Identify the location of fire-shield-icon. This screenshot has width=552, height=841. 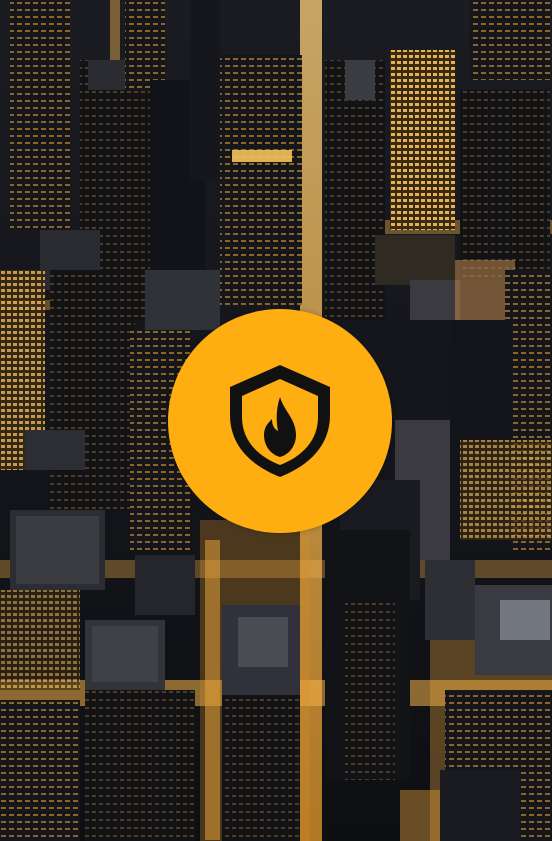
(280, 421).